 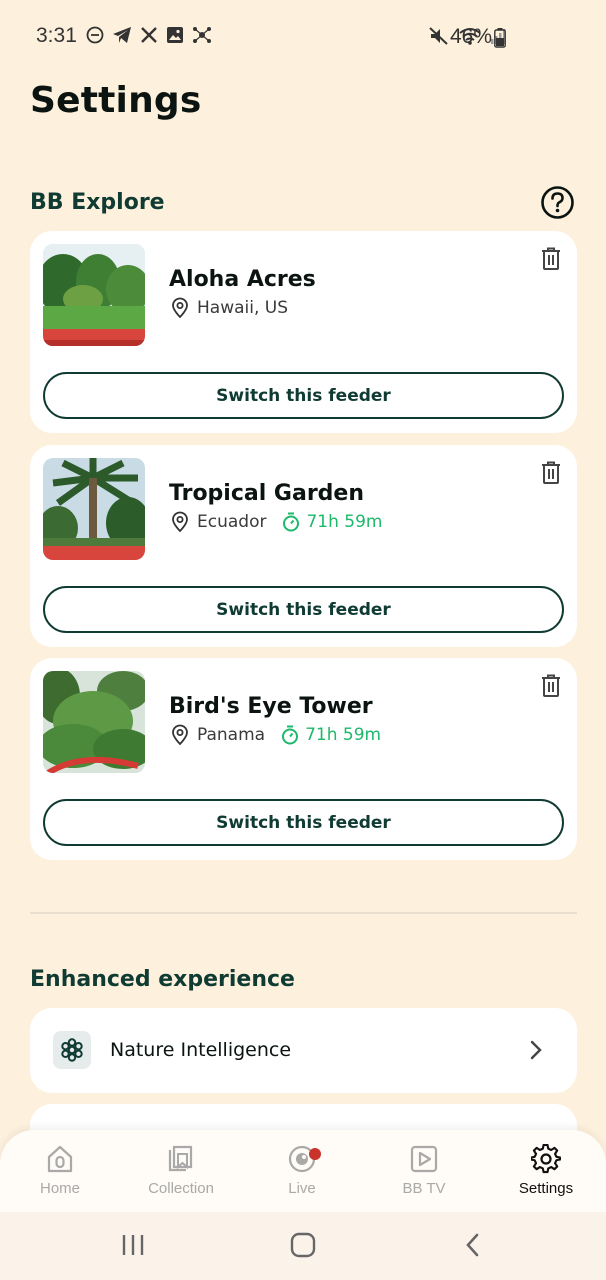 I want to click on nav-label-settings: Settings, so click(x=546, y=1188).